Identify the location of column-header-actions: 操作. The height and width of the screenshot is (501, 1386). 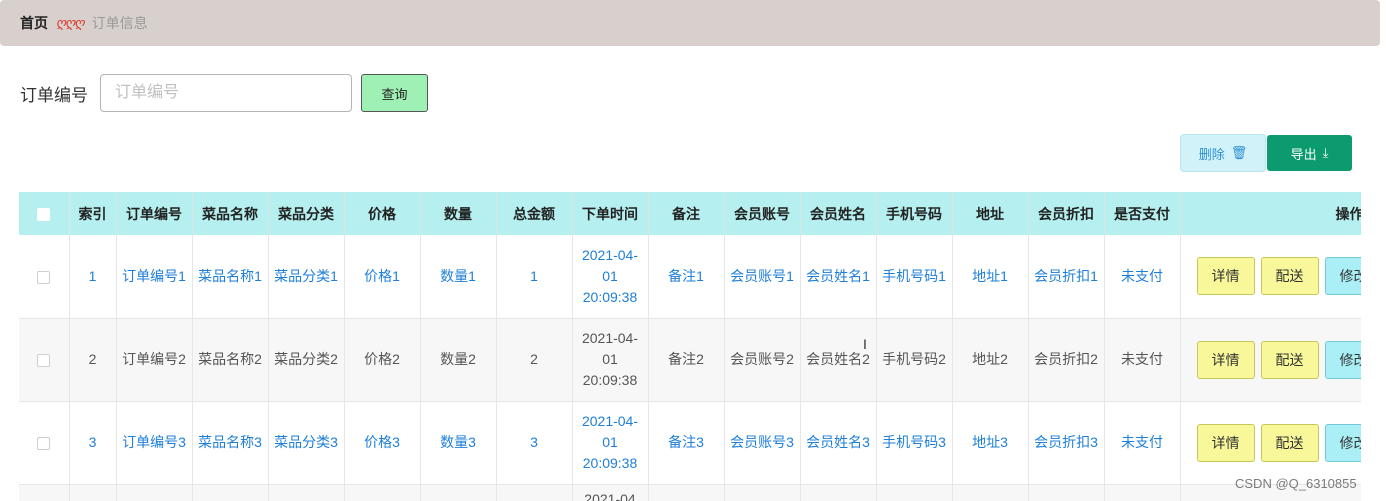
(1270, 213).